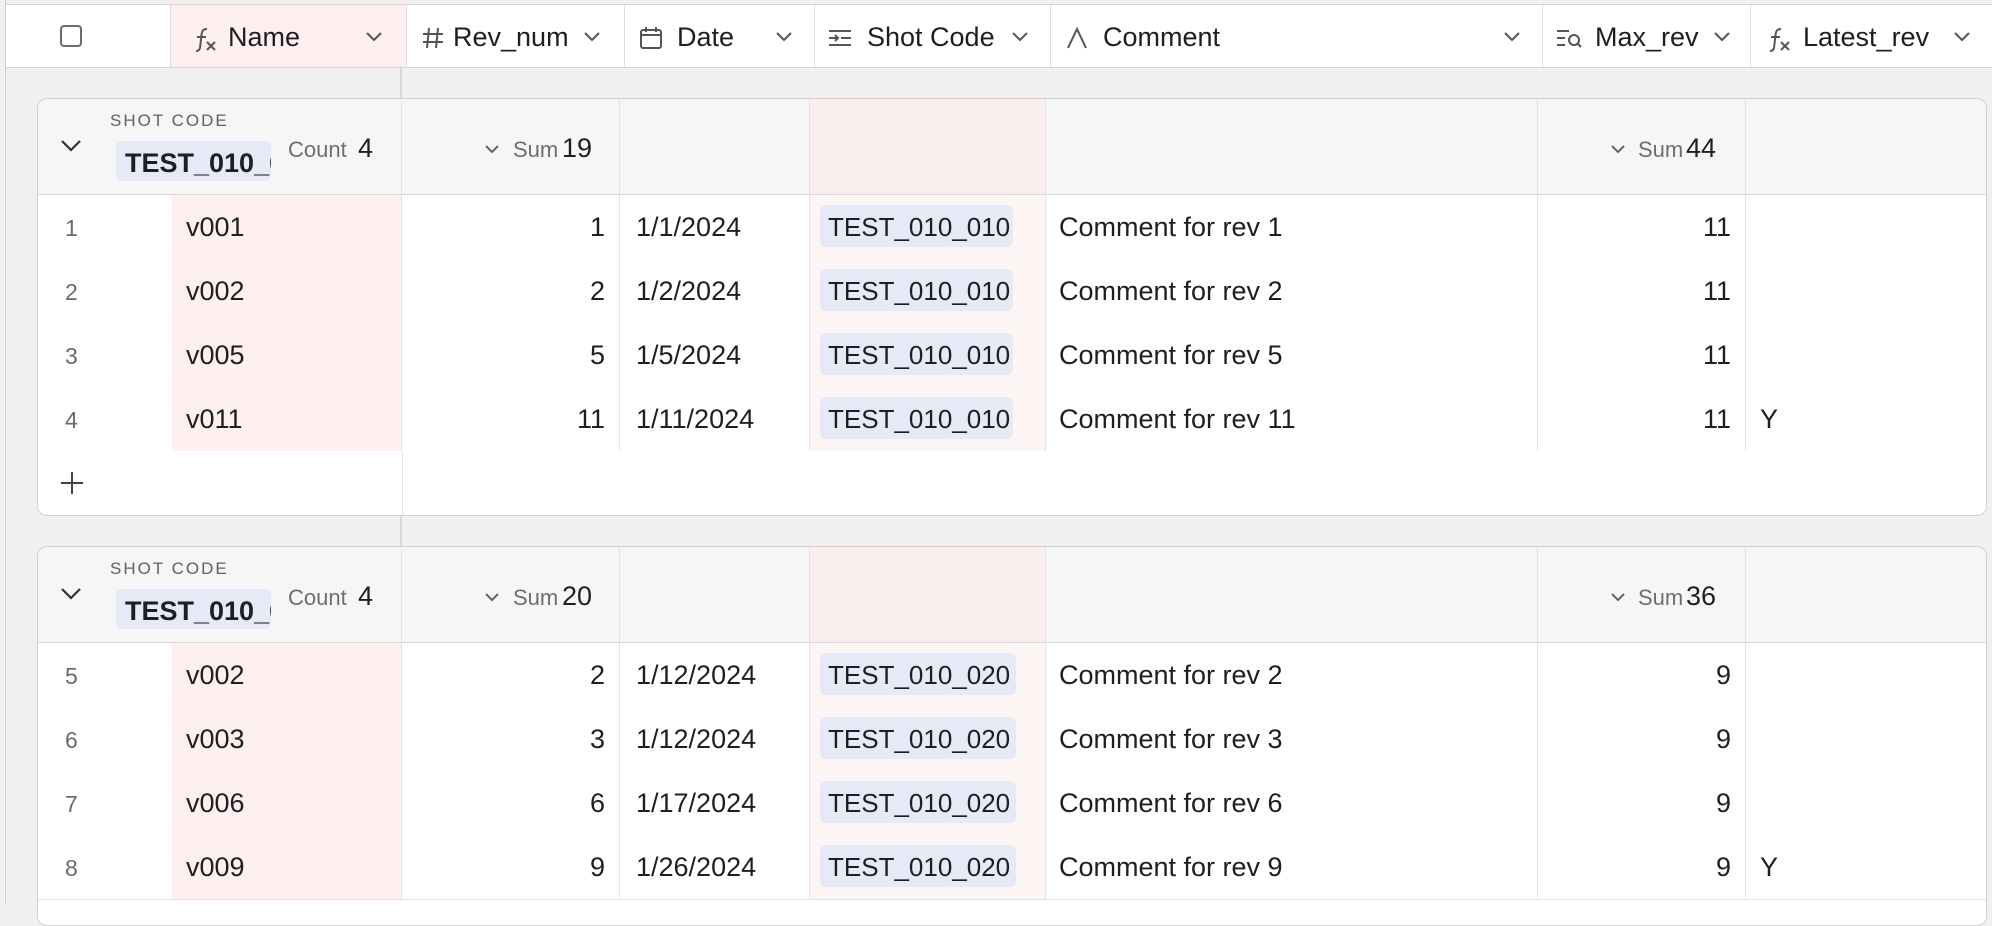 The image size is (1992, 926). I want to click on date-cell: 1/17/2024, so click(696, 803).